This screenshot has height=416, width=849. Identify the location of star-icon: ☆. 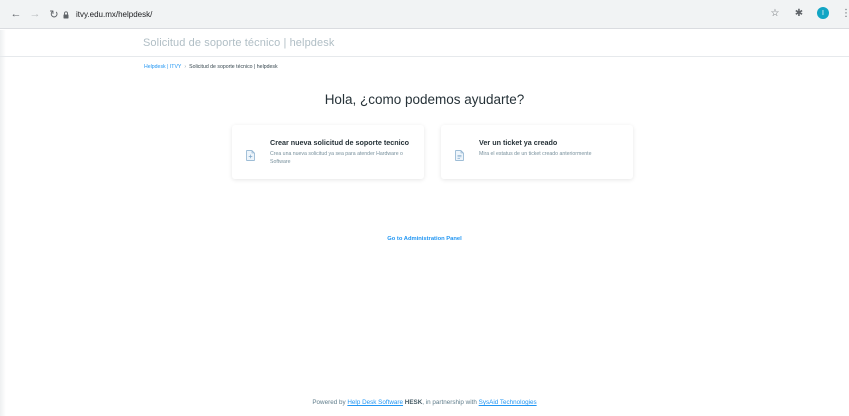
(775, 13).